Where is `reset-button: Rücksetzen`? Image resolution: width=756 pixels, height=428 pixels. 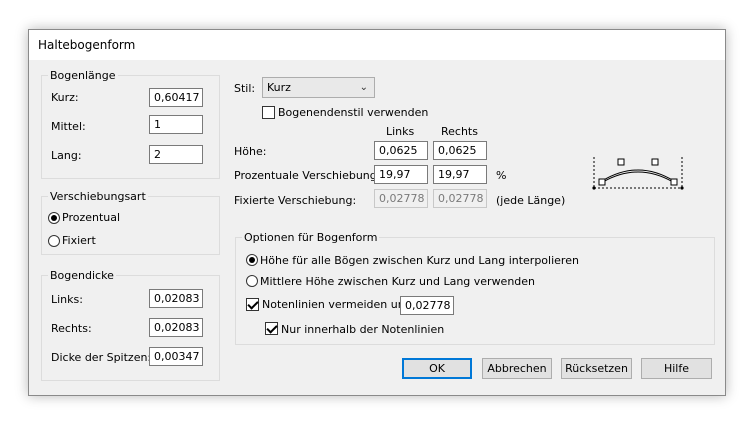 reset-button: Rücksetzen is located at coordinates (596, 368).